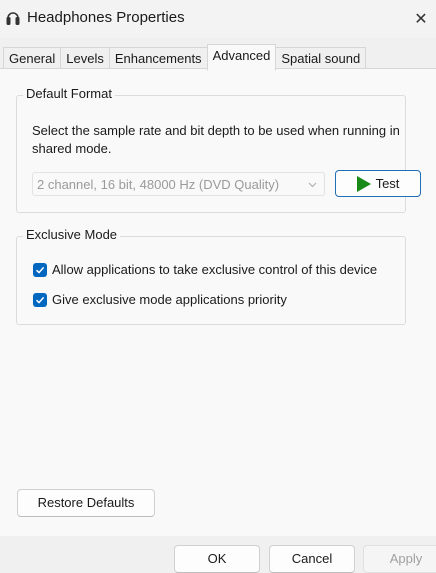  Describe the element at coordinates (106, 17) in the screenshot. I see `window-title: Headphones Properties` at that location.